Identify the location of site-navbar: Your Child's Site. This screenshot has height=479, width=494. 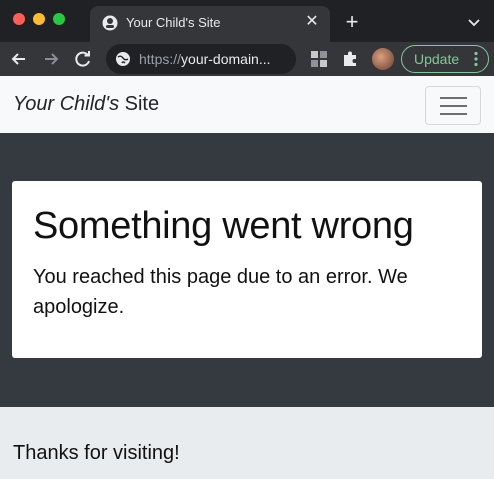
(247, 104).